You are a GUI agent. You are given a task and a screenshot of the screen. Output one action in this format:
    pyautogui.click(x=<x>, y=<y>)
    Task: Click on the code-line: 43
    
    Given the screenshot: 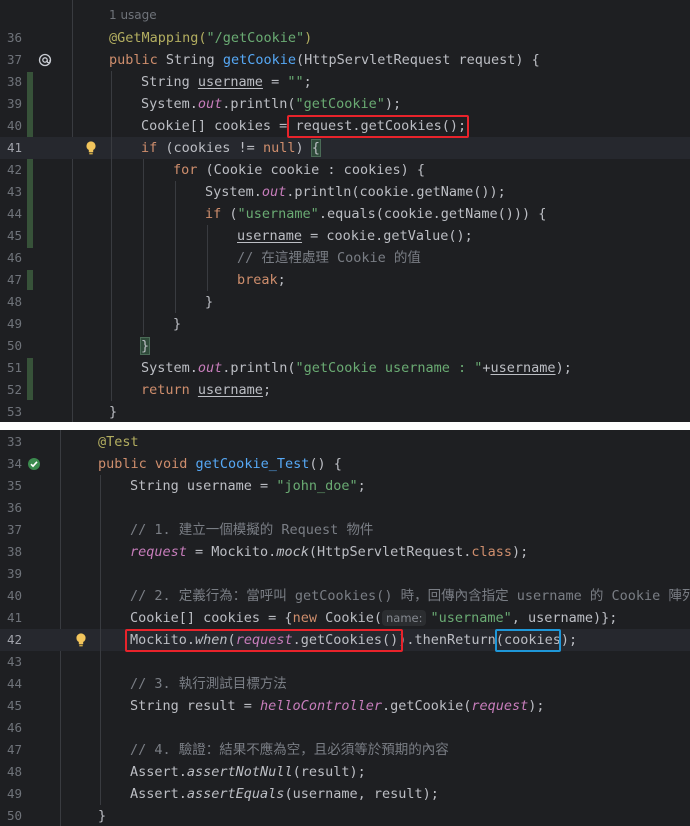 What is the action you would take?
    pyautogui.click(x=345, y=662)
    